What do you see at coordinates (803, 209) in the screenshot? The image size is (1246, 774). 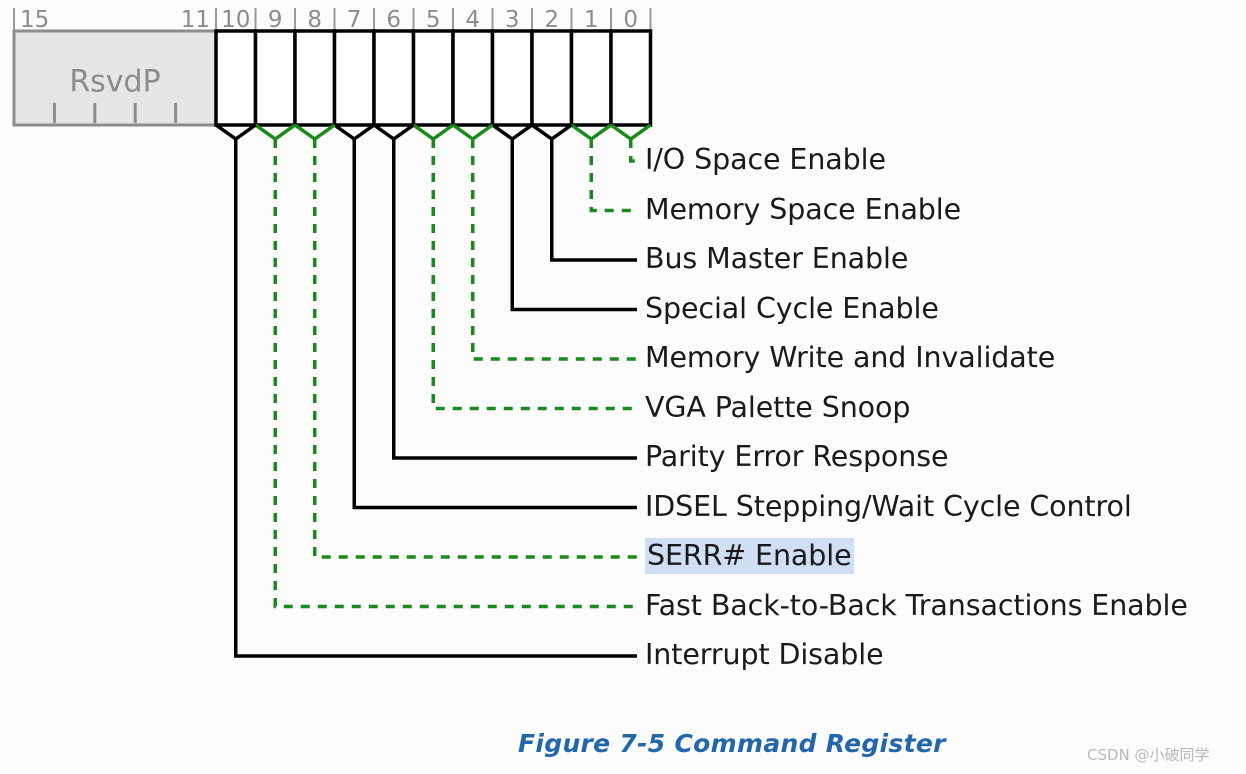 I see `bit-label-1: Memory Space Enable` at bounding box center [803, 209].